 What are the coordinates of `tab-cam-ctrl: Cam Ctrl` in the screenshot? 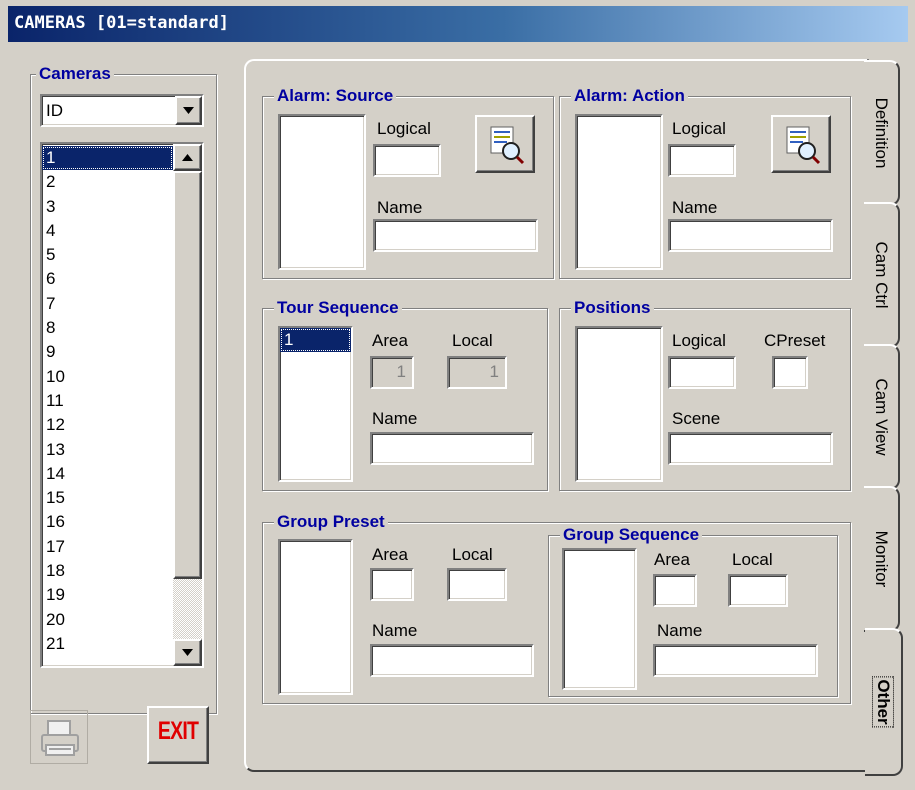 It's located at (882, 275).